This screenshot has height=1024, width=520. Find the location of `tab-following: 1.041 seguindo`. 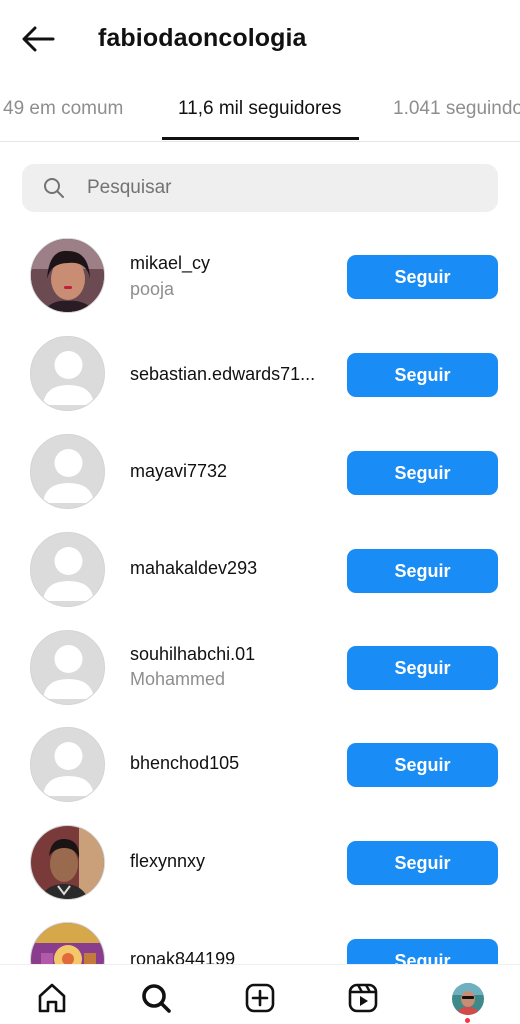

tab-following: 1.041 seguindo is located at coordinates (456, 109).